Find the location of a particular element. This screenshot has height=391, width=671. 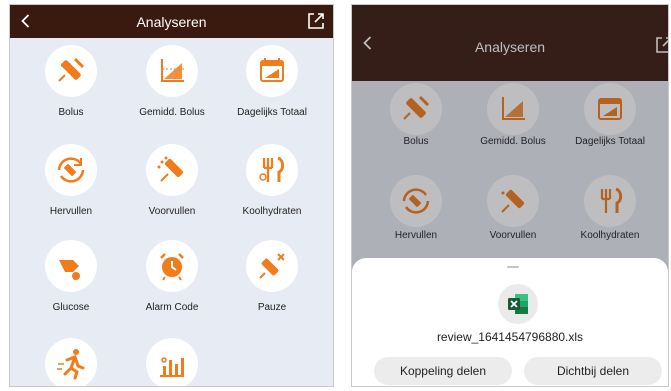

app-header: Analyseren is located at coordinates (171, 21).